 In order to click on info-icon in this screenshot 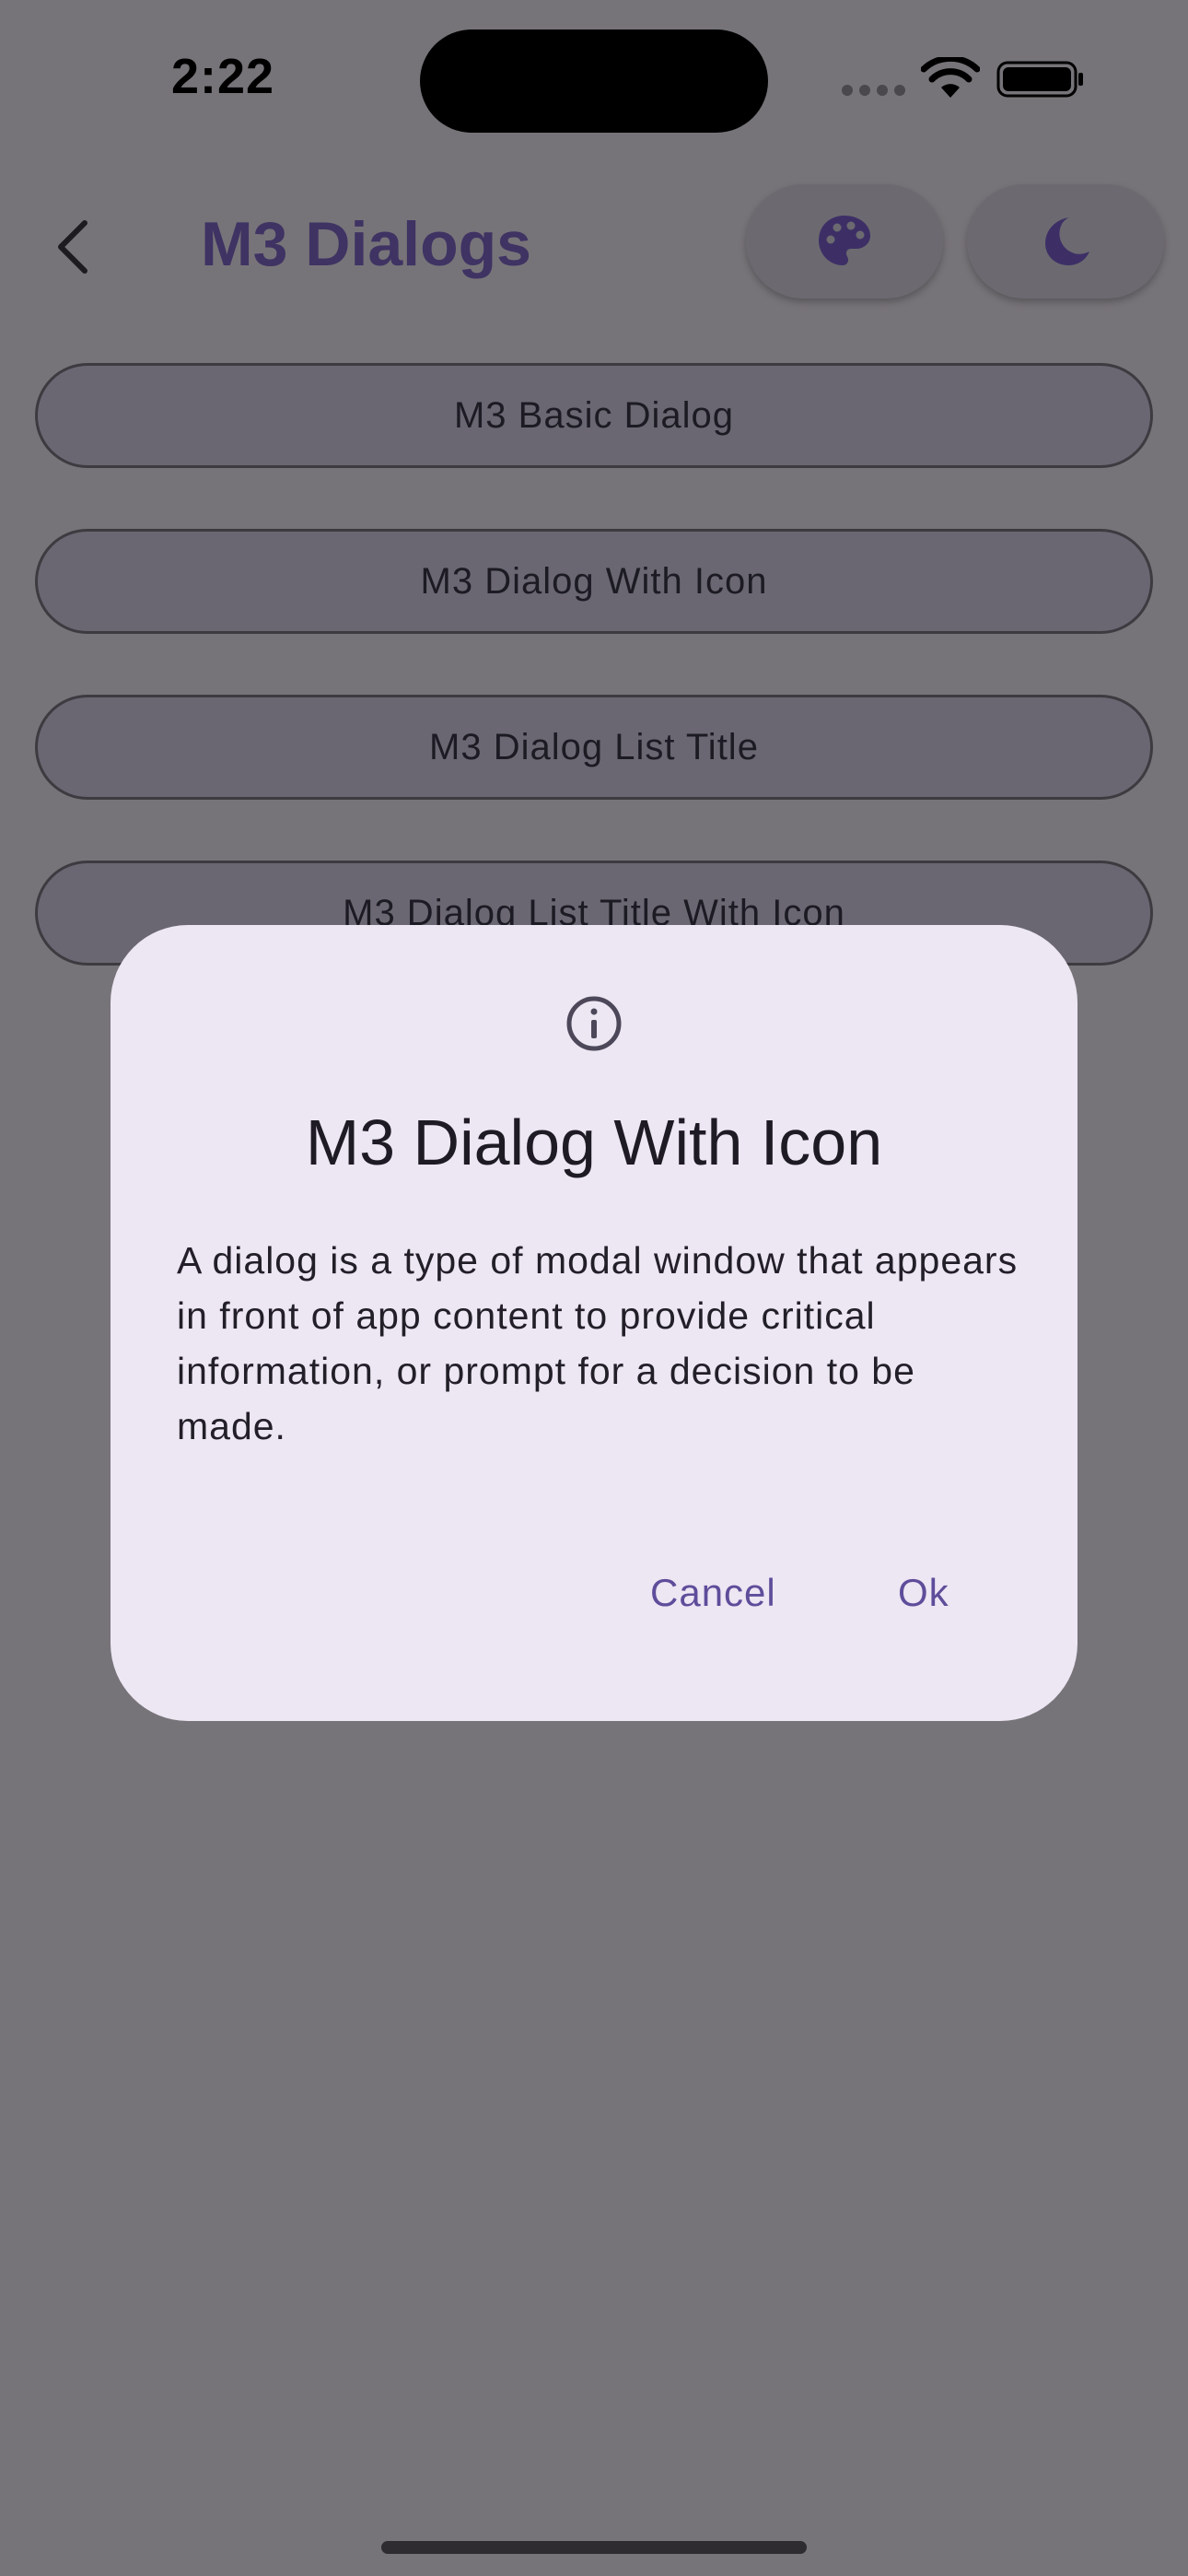, I will do `click(594, 1023)`.